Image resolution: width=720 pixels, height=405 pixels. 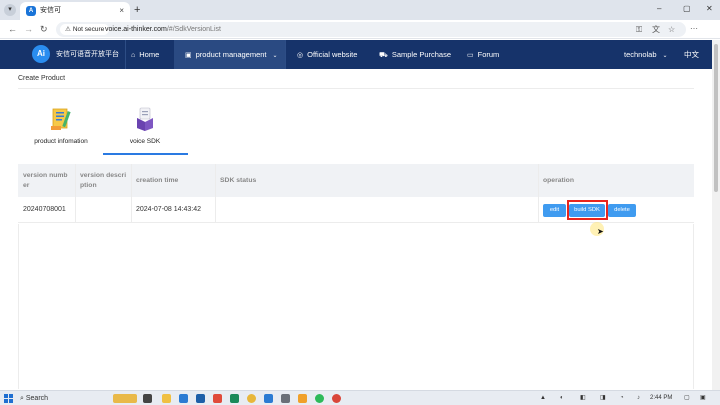 What do you see at coordinates (558, 180) in the screenshot?
I see `col-operation: operation` at bounding box center [558, 180].